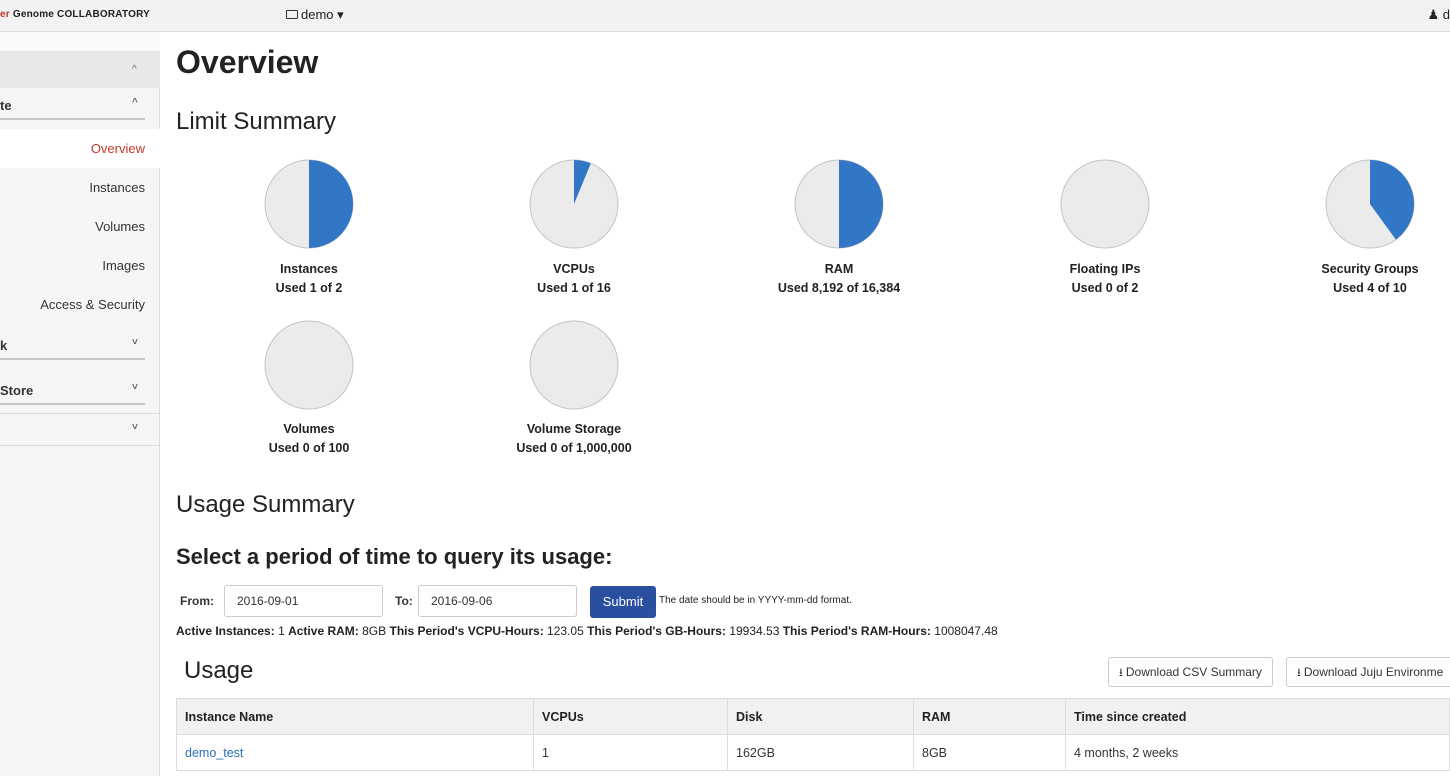 This screenshot has width=1450, height=776. I want to click on brand-logo: er Genome COLLABORATORY, so click(75, 14).